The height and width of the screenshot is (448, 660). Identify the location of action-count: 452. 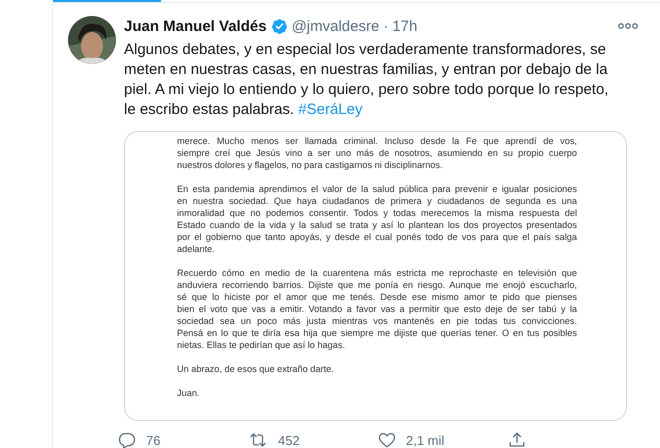
(289, 440).